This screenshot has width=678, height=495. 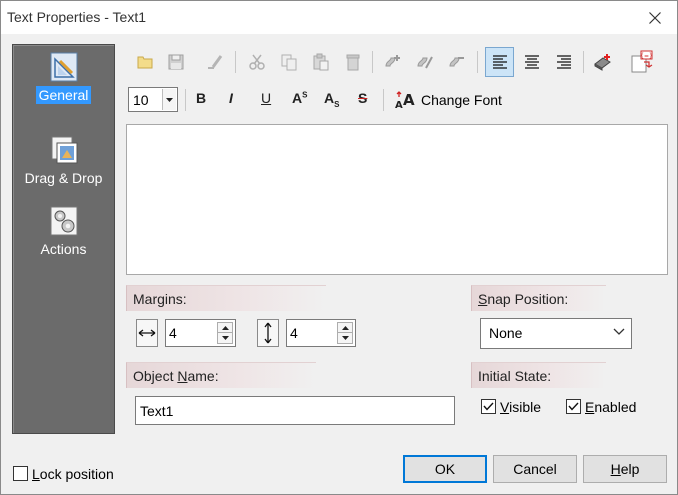 I want to click on delete-icon, so click(x=353, y=62).